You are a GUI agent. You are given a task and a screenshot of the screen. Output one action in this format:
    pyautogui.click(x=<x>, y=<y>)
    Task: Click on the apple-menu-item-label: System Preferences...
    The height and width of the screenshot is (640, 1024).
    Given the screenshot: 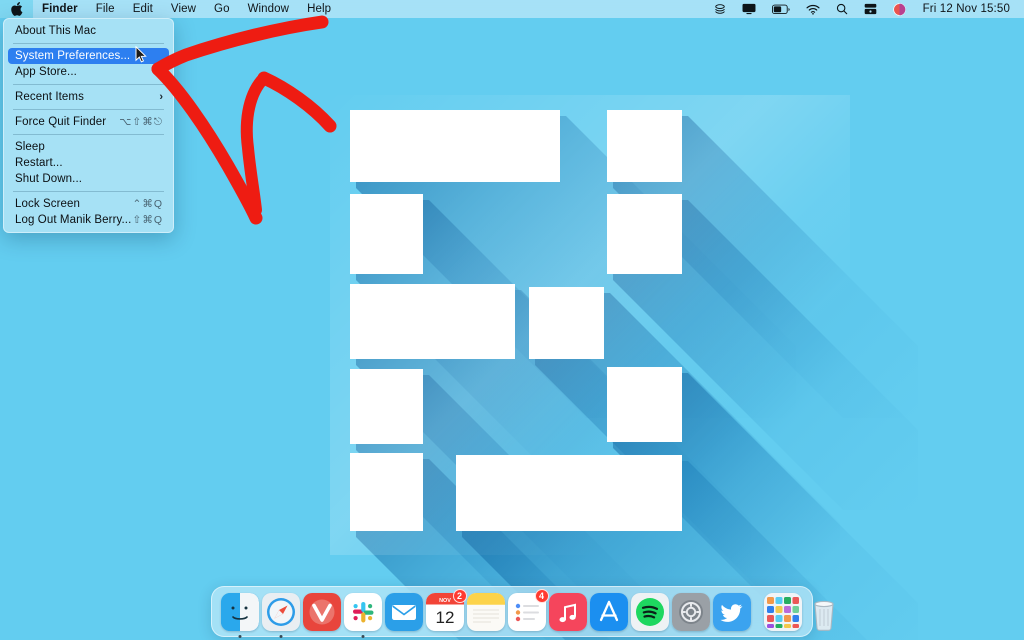 What is the action you would take?
    pyautogui.click(x=73, y=56)
    